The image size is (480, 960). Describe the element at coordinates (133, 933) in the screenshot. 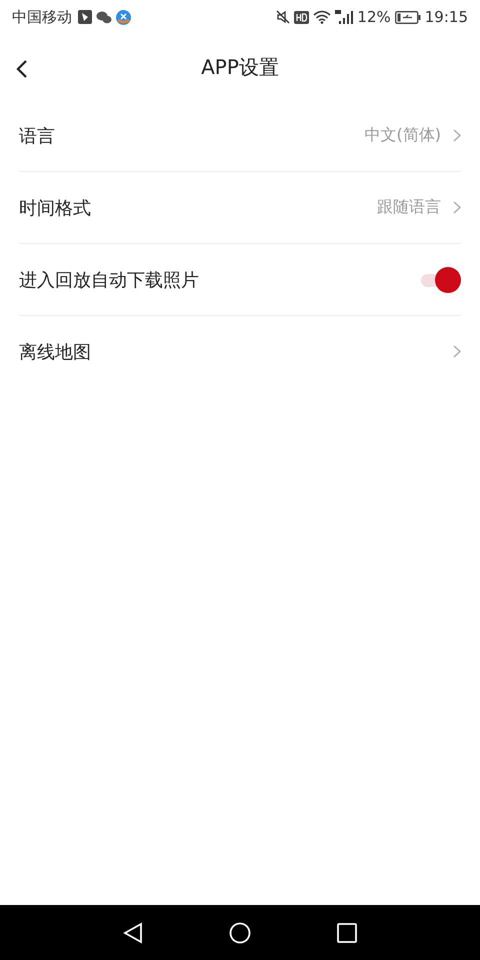

I see `back-nav-icon` at that location.